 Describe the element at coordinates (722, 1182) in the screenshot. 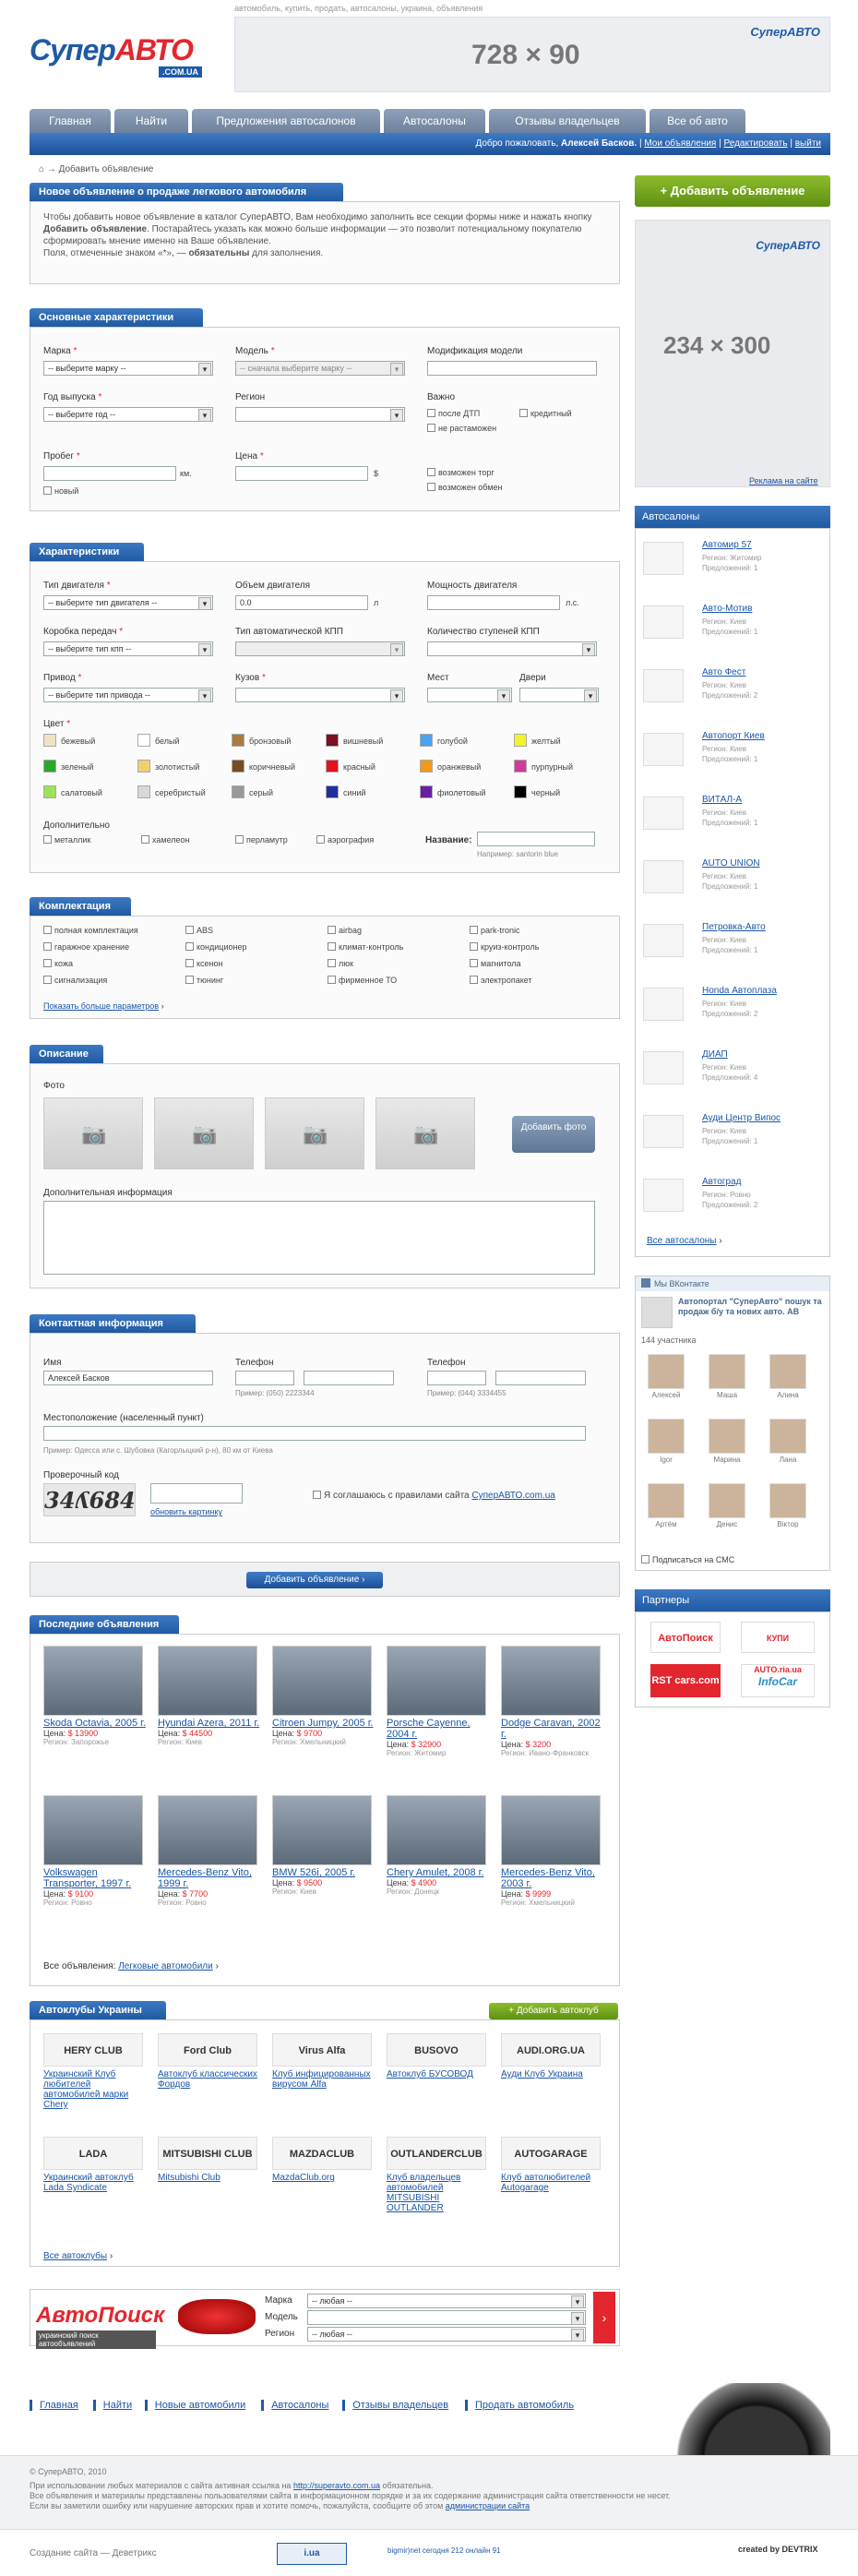

I see `dealer-name: Автоград` at that location.